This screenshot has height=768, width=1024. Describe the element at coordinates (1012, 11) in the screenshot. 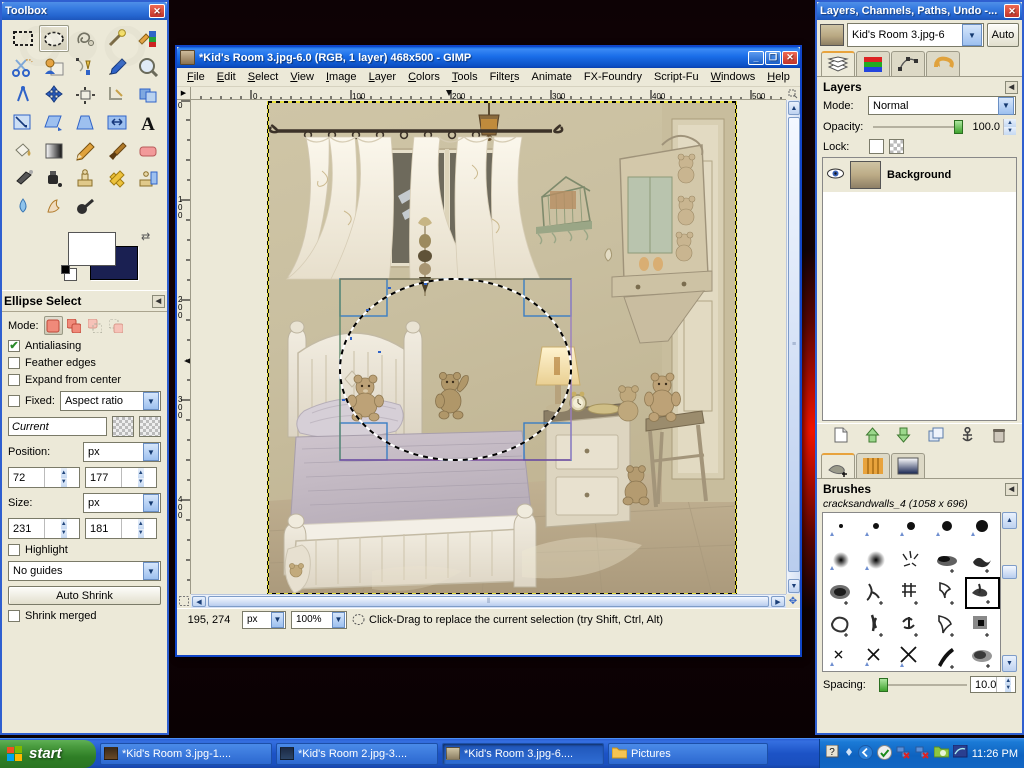

I see `close-icon: ✕` at that location.